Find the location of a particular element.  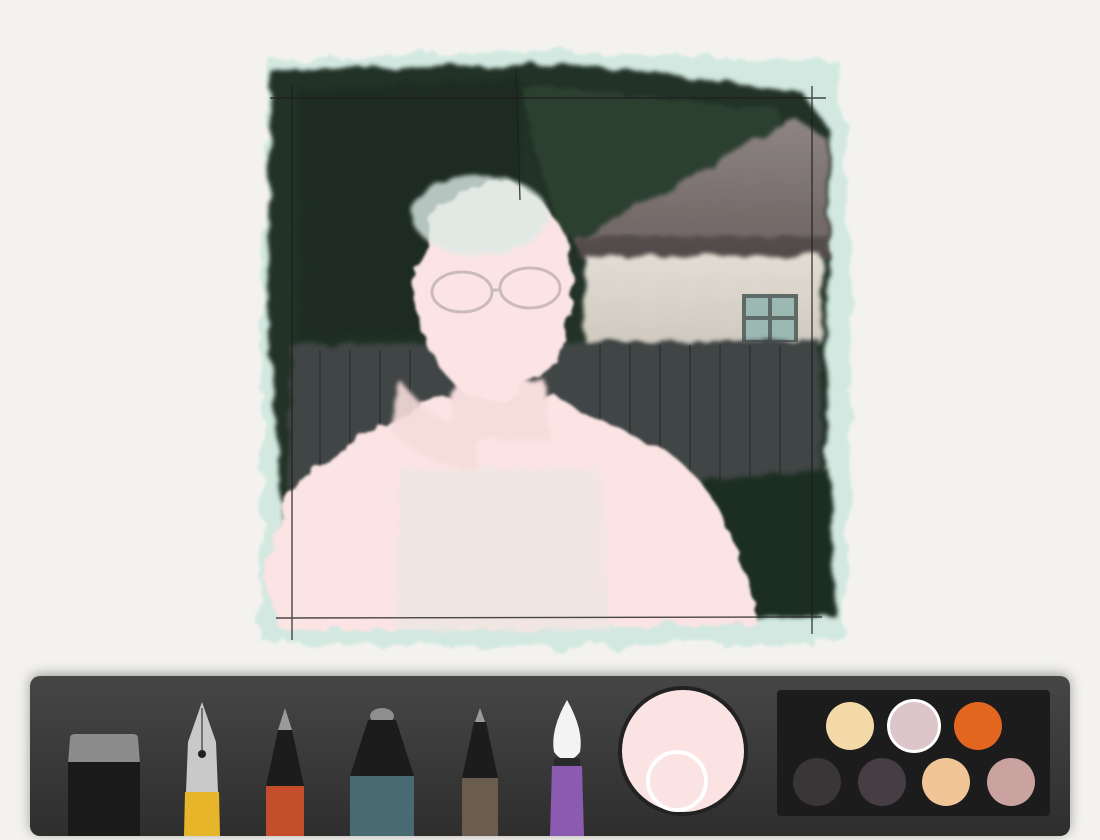

color-mixer-ring is located at coordinates (677, 781).